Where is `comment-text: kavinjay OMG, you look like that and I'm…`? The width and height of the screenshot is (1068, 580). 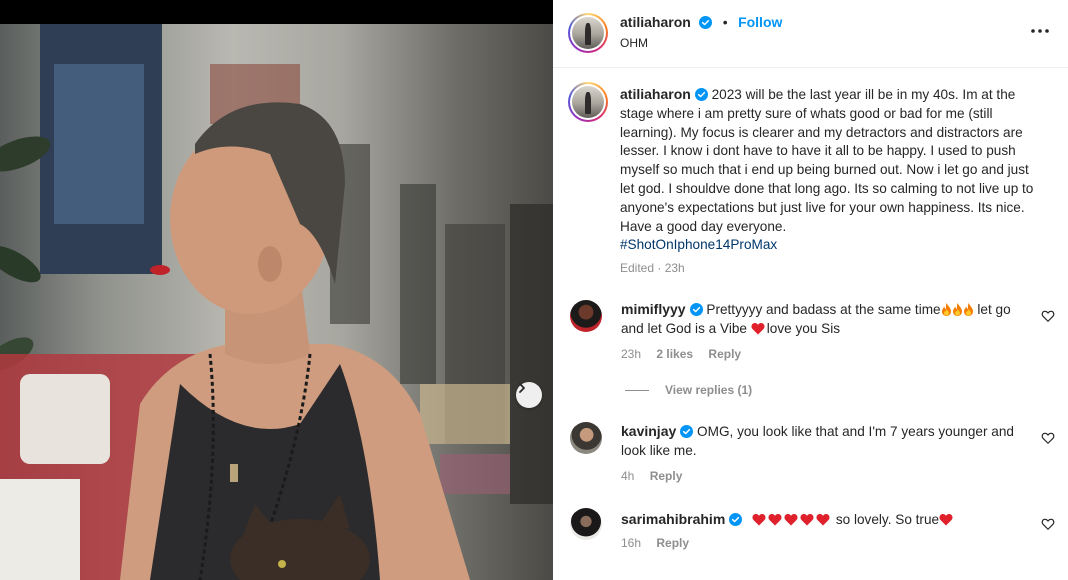
comment-text: kavinjay OMG, you look like that and I'm… is located at coordinates (818, 441).